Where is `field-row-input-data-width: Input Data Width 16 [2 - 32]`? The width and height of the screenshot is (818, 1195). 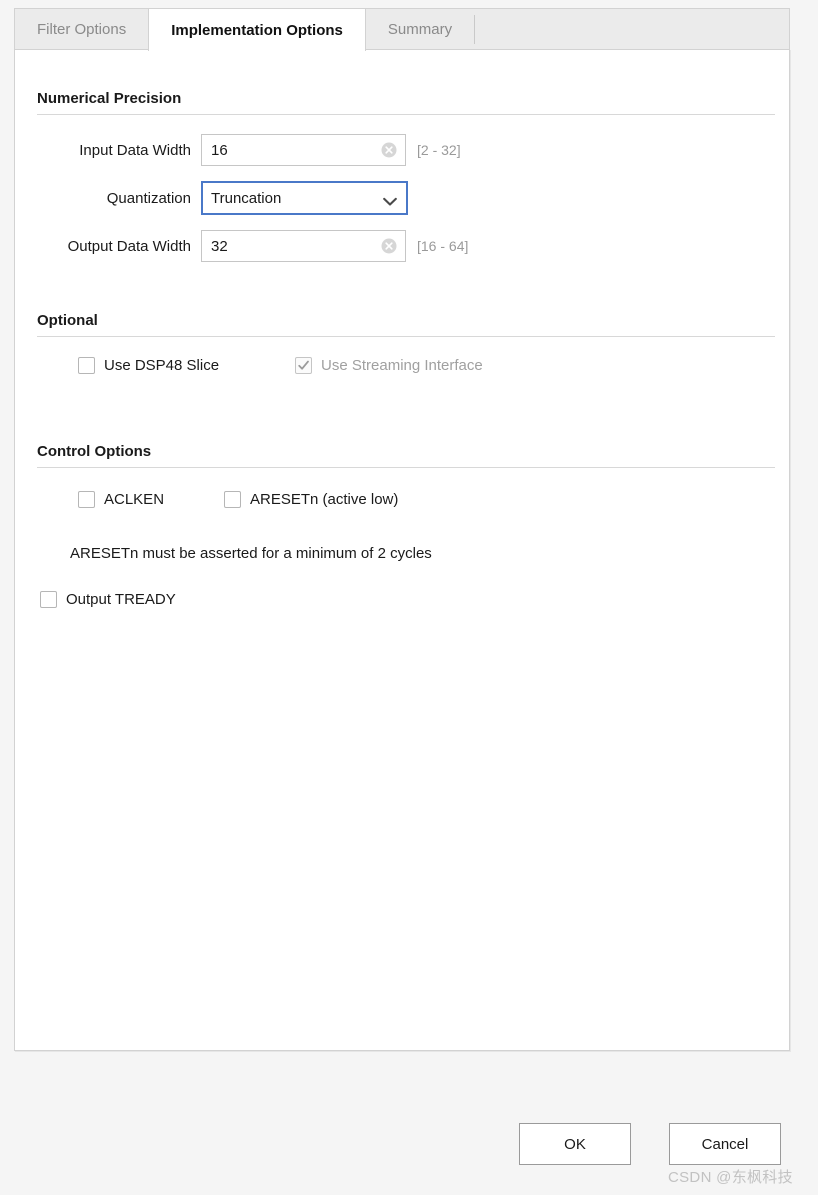 field-row-input-data-width: Input Data Width 16 [2 - 32] is located at coordinates (238, 150).